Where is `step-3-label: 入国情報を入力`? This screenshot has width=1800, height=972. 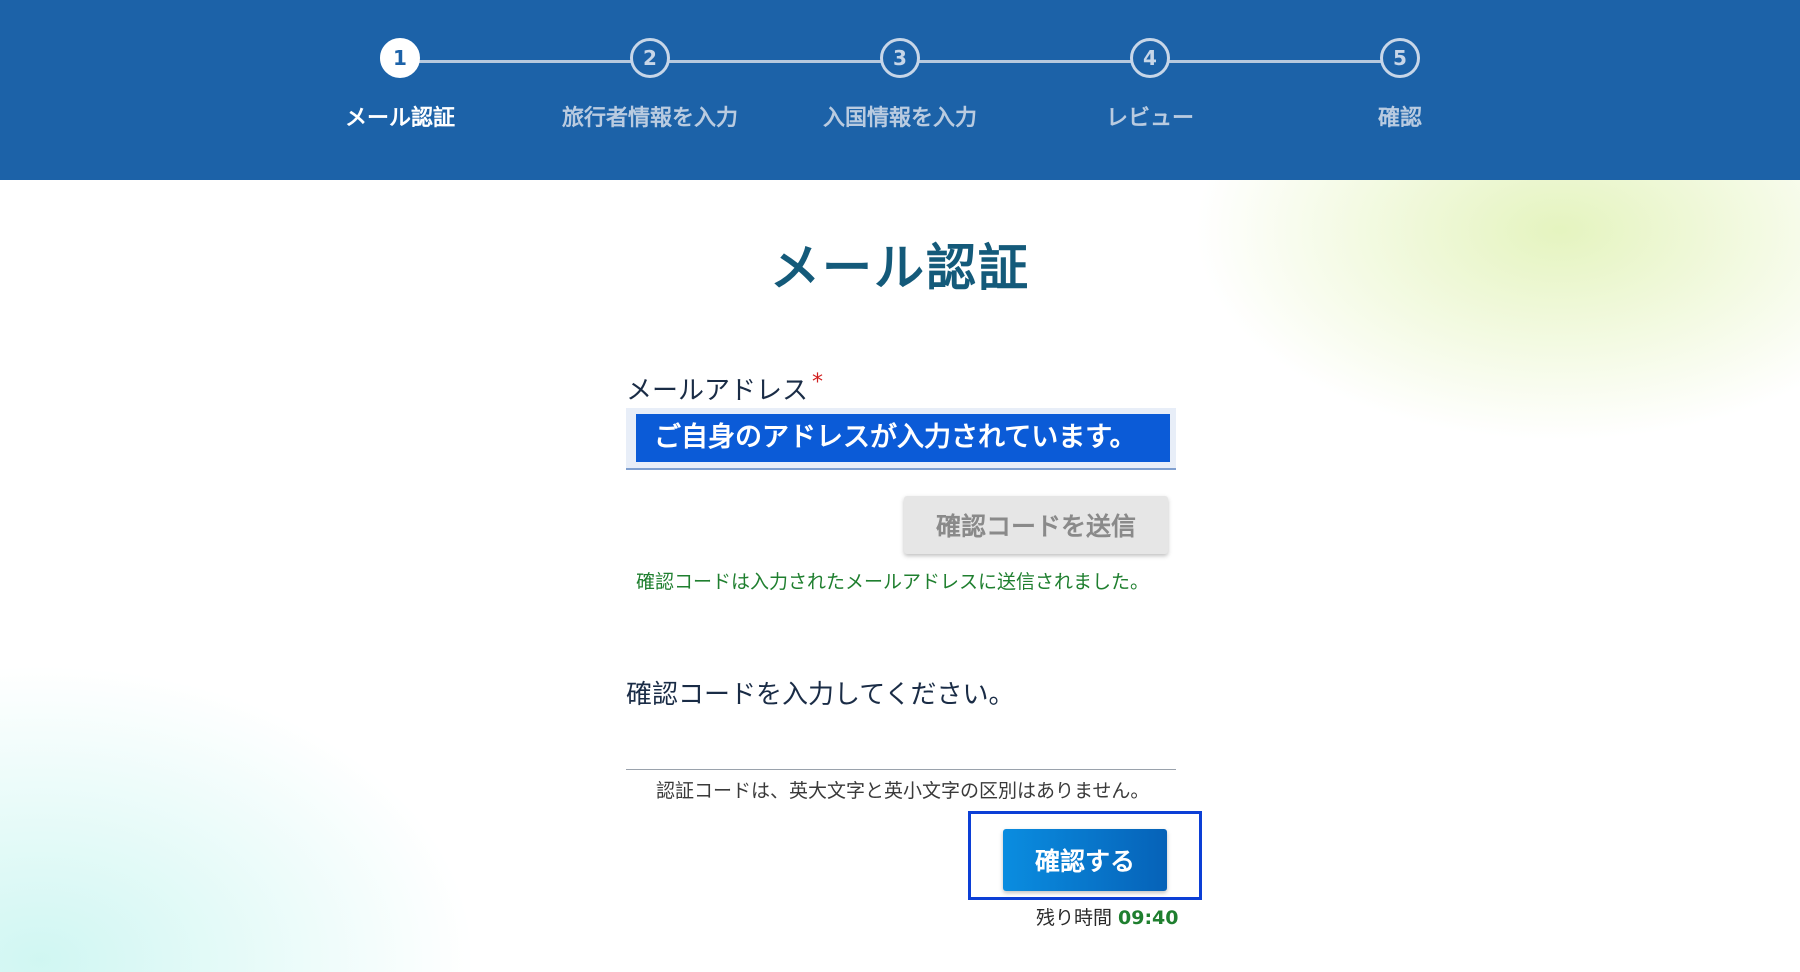 step-3-label: 入国情報を入力 is located at coordinates (899, 118).